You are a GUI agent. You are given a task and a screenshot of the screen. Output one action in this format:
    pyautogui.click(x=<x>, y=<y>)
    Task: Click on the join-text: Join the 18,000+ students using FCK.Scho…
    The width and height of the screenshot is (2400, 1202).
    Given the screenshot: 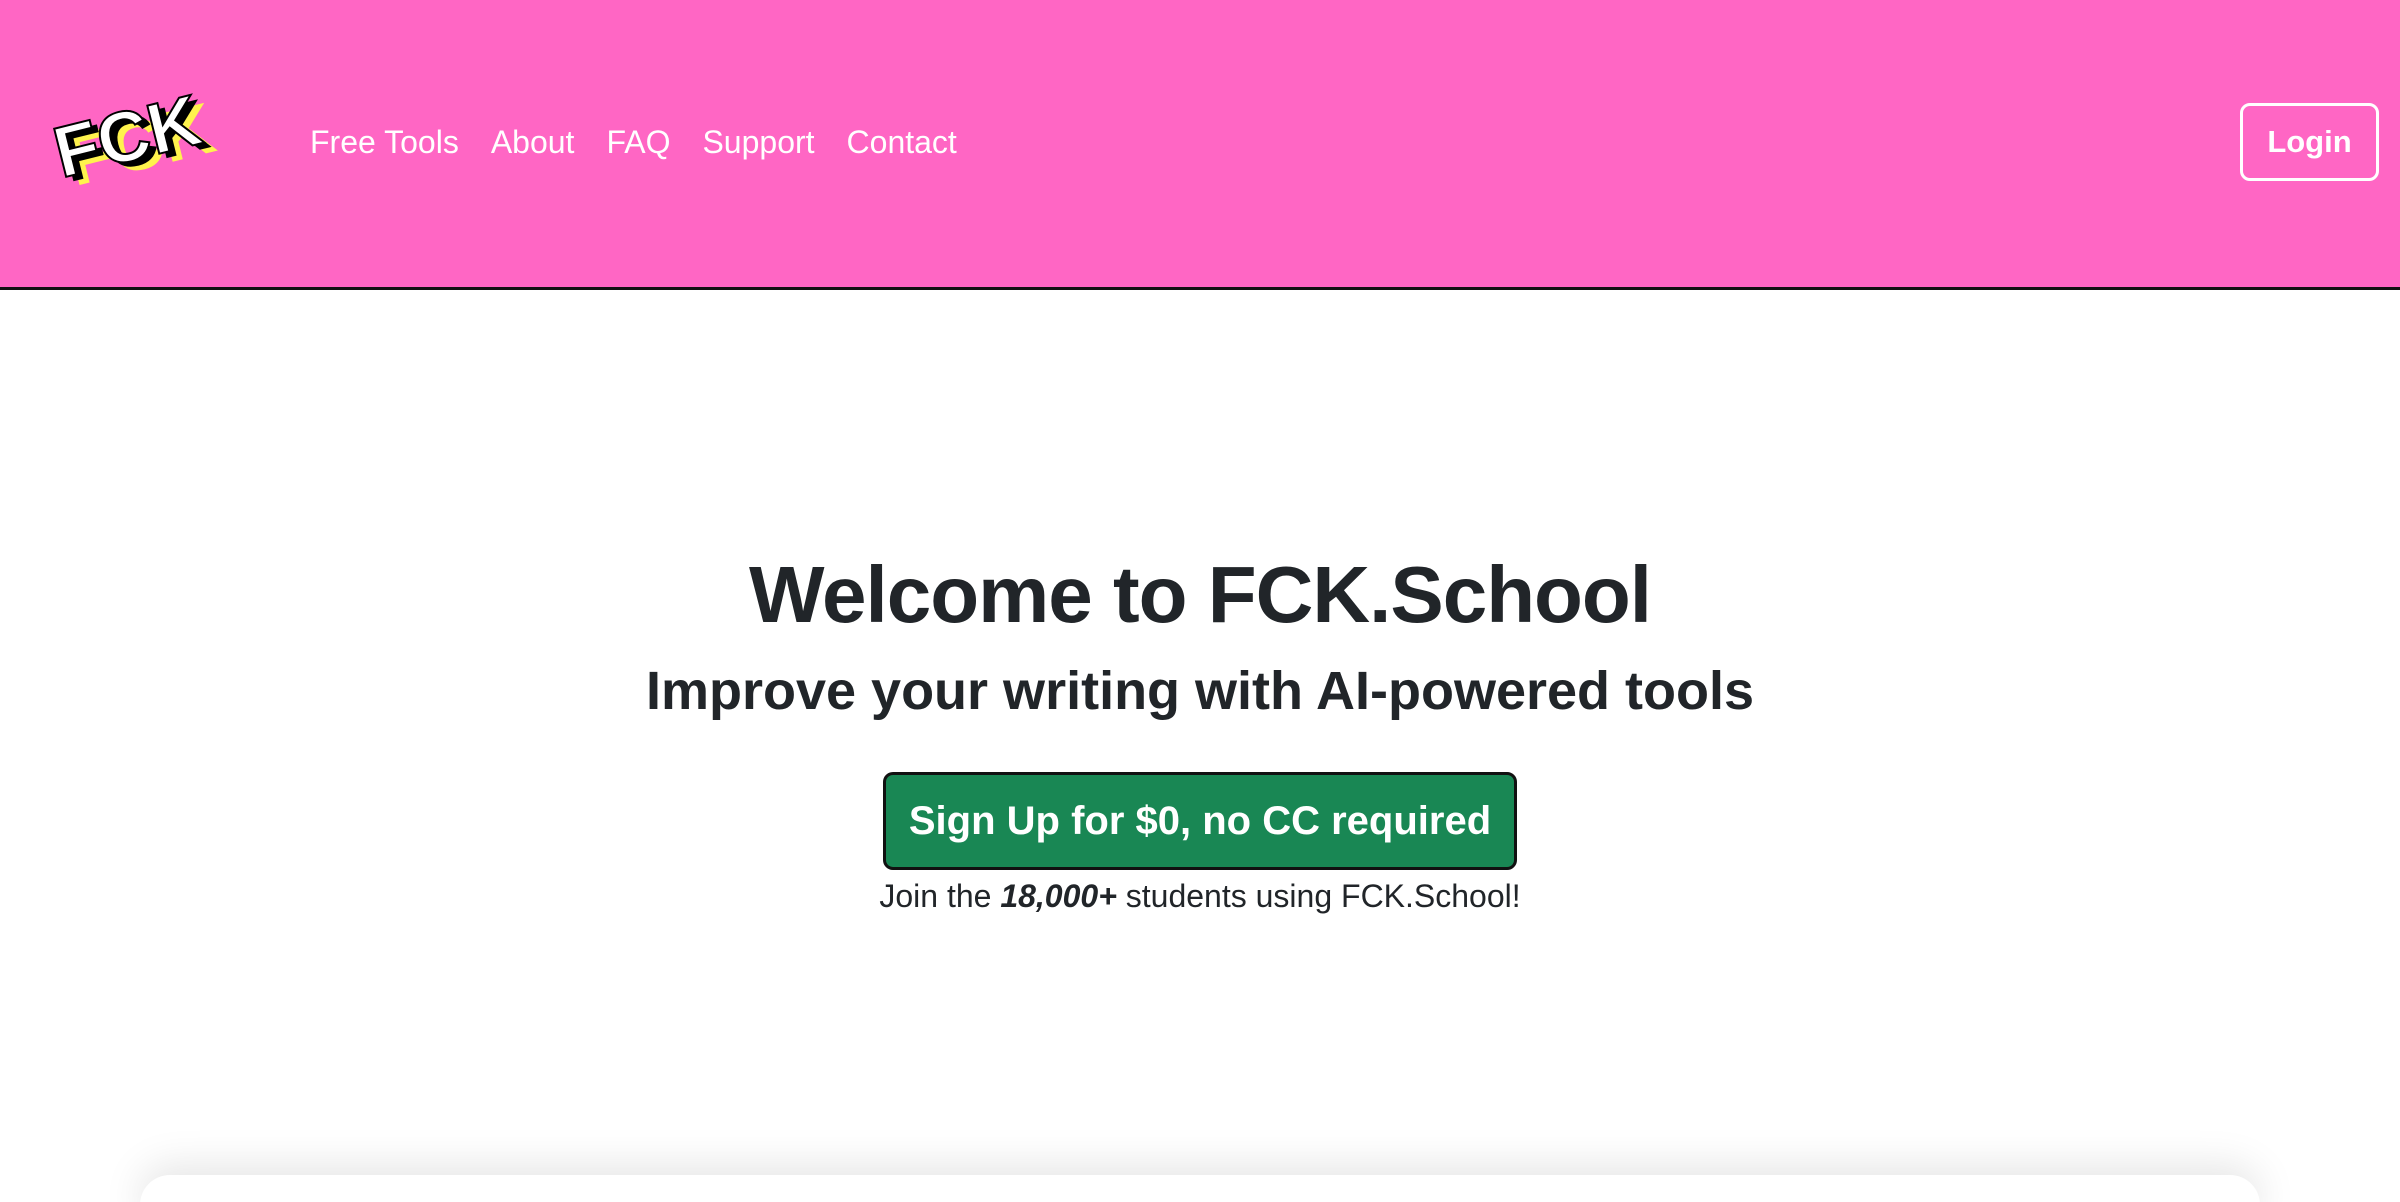 What is the action you would take?
    pyautogui.click(x=1200, y=896)
    